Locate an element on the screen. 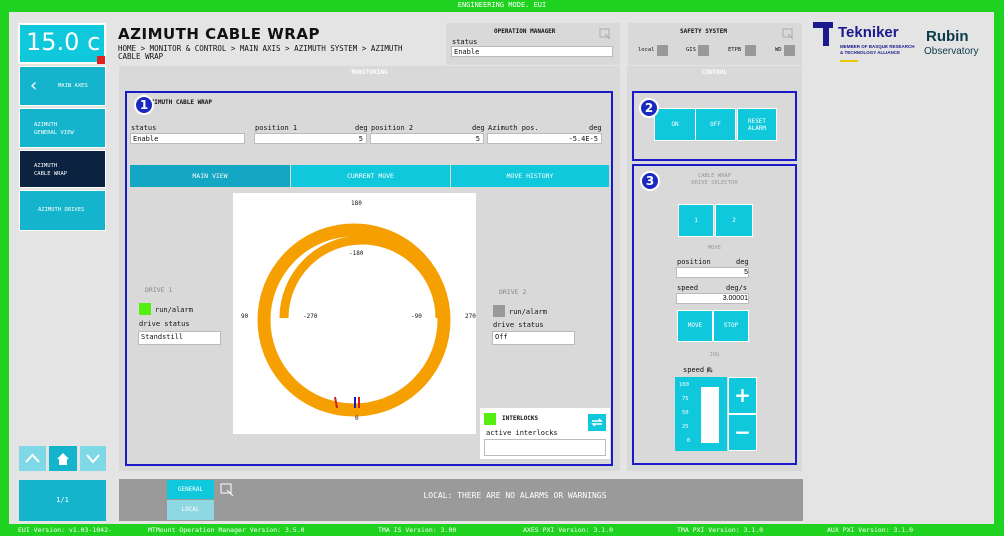 The width and height of the screenshot is (1004, 536). page-up-button is located at coordinates (32, 458).